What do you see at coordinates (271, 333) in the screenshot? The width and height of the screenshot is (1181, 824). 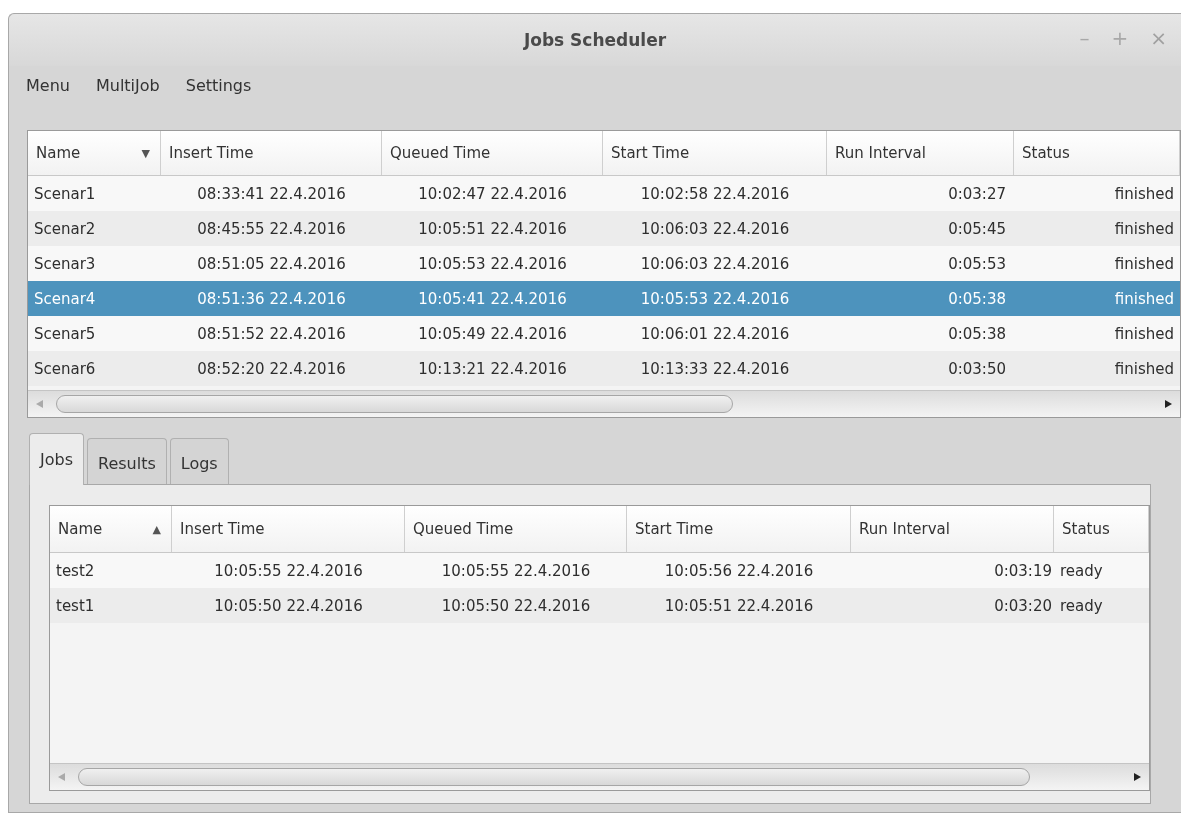 I see `table-cell-text: 08:51:52 22.4.2016` at bounding box center [271, 333].